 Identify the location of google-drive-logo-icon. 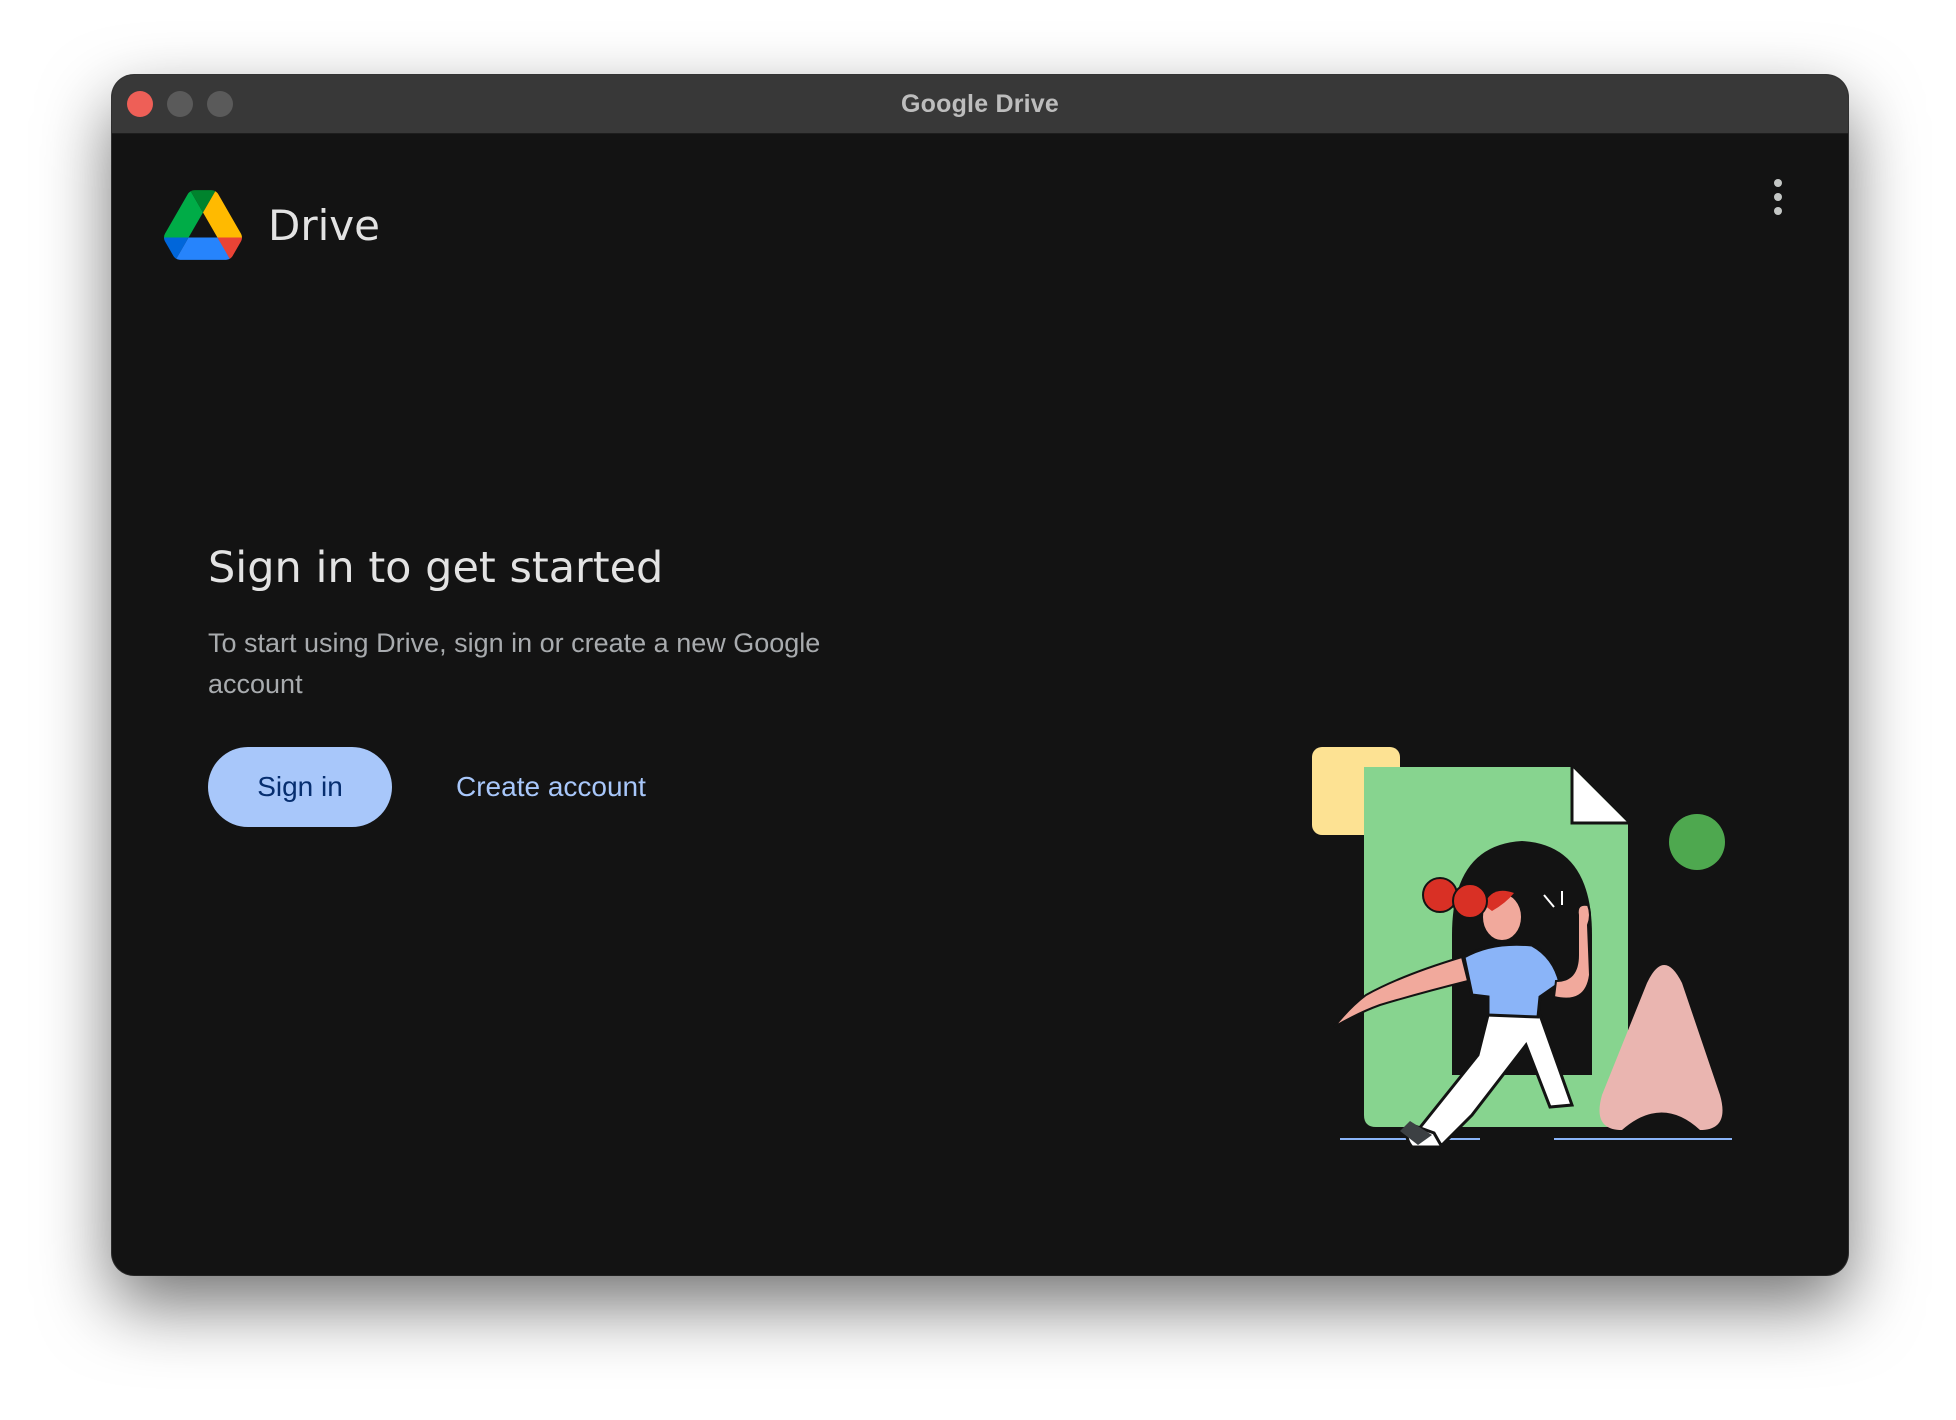
(203, 225).